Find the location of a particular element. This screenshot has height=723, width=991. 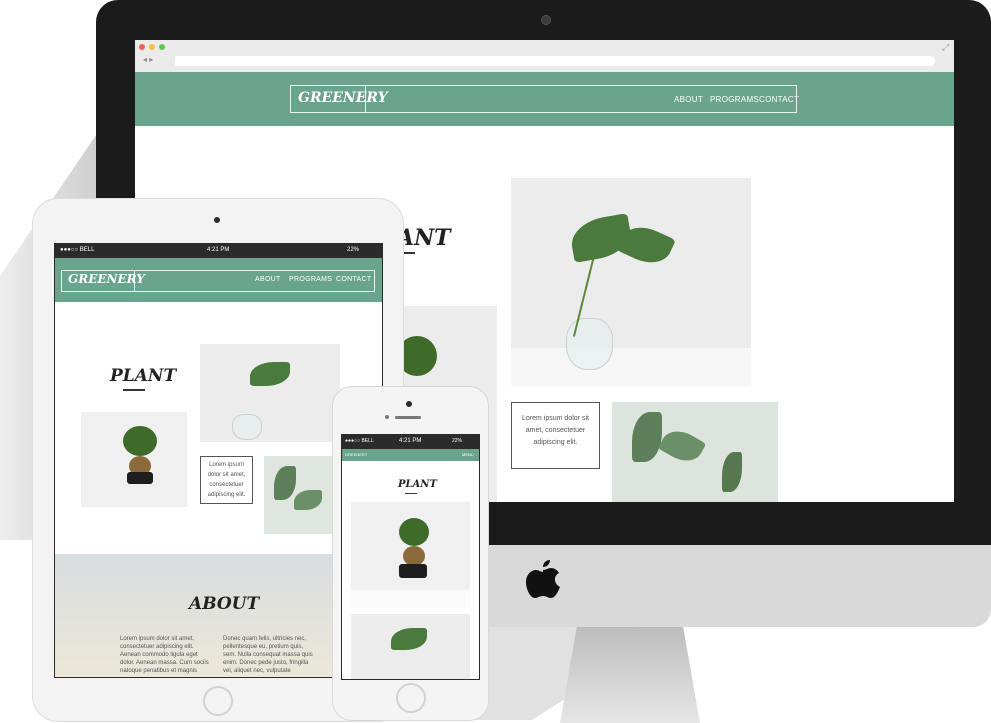

ipad-status-bar: ●●●○○ BELL 4:21 PM 22% is located at coordinates (218, 251).